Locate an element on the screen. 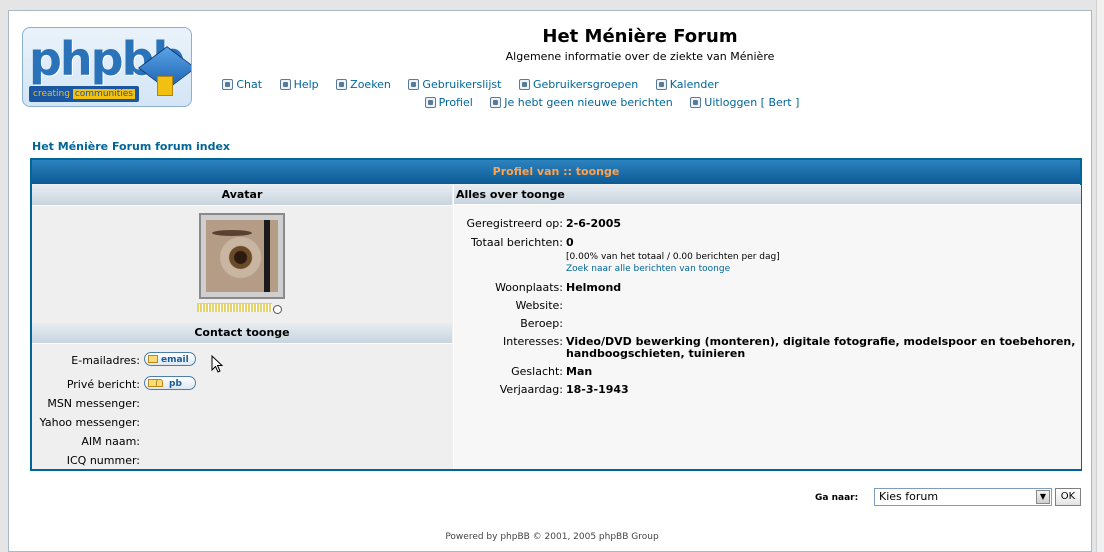 This screenshot has height=552, width=1104. contact-email-label: E-mailadres: is located at coordinates (105, 360).